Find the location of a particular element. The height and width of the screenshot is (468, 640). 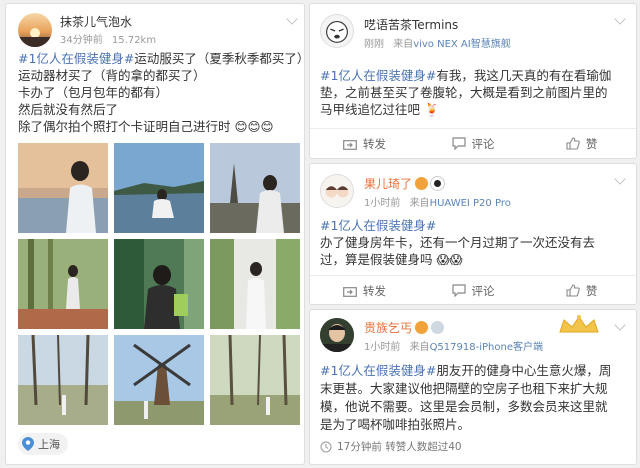

emoji-icon: 🍹 is located at coordinates (430, 109).